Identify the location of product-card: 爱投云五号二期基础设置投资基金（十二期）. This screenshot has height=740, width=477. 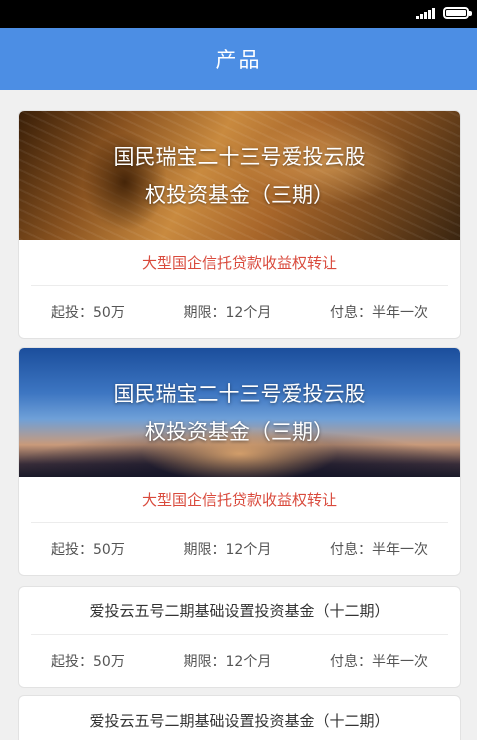
(239, 717).